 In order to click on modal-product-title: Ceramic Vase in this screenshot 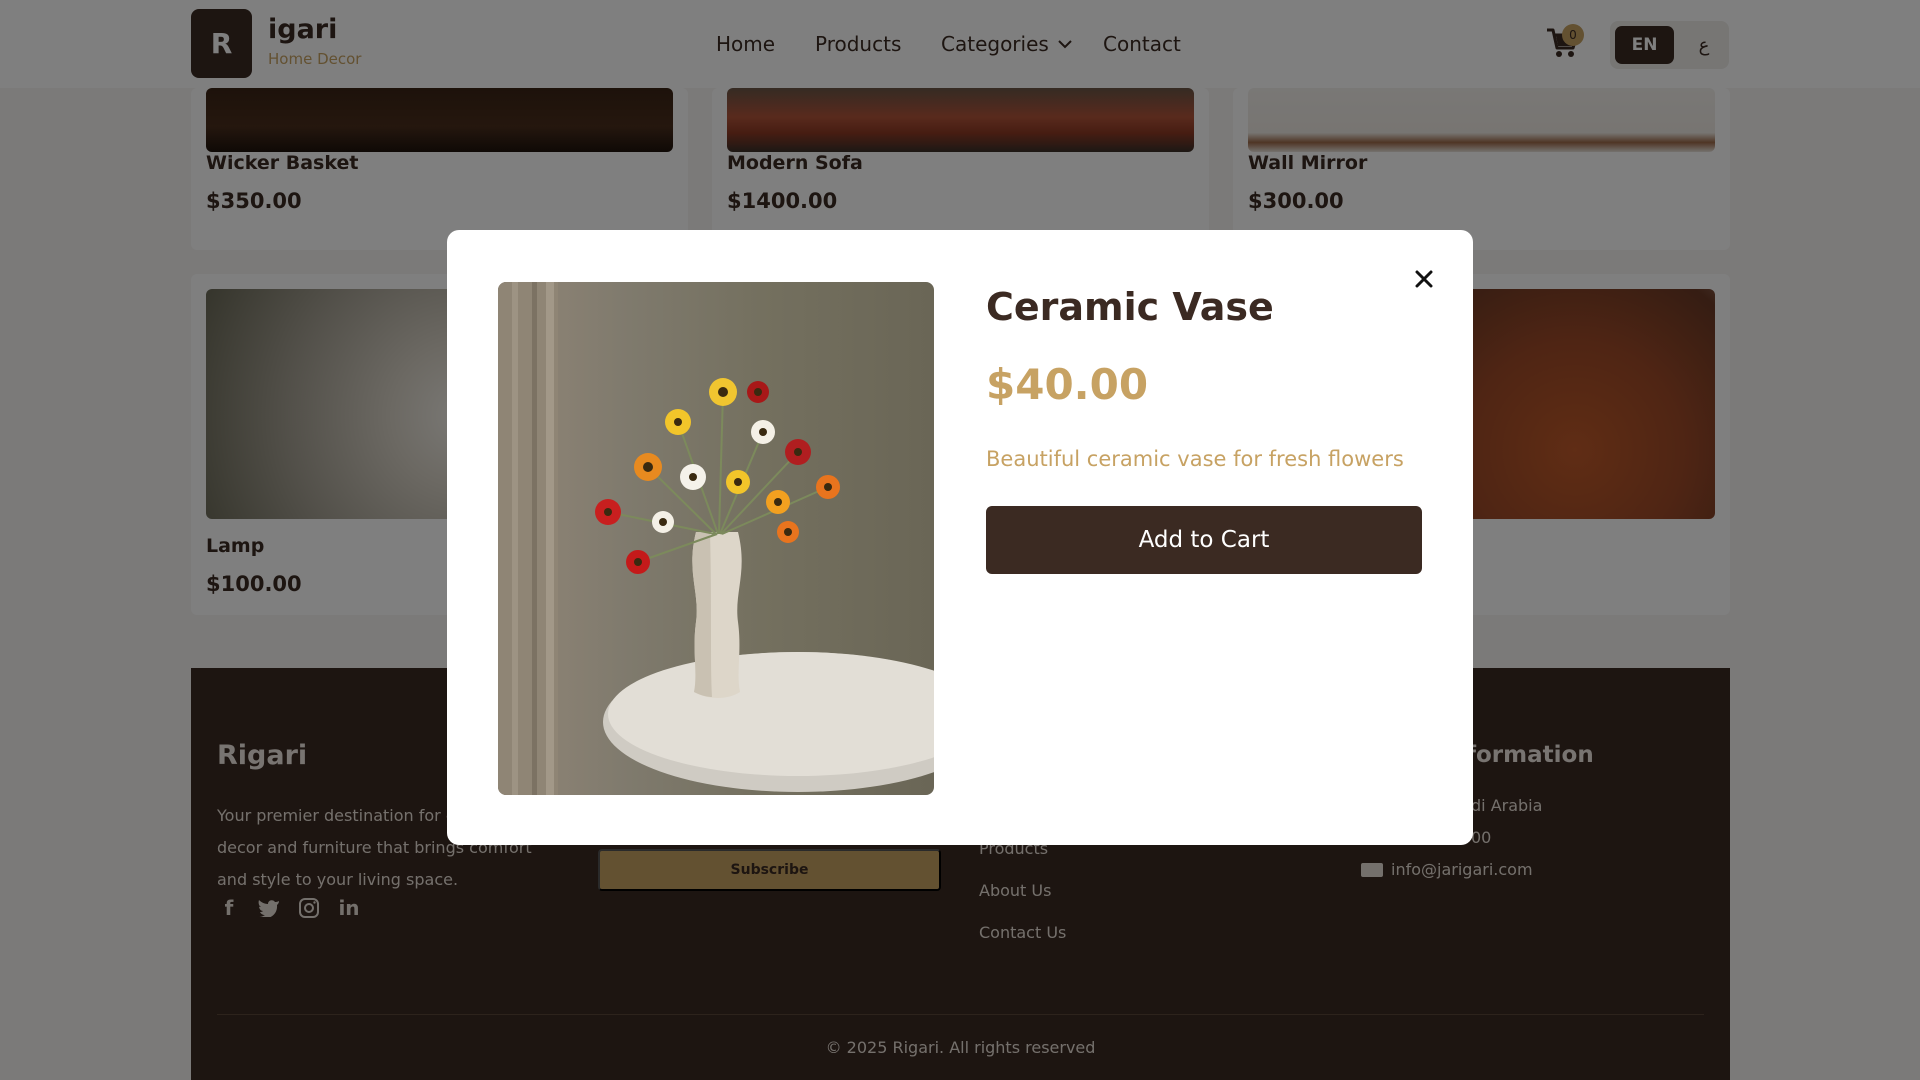, I will do `click(1130, 307)`.